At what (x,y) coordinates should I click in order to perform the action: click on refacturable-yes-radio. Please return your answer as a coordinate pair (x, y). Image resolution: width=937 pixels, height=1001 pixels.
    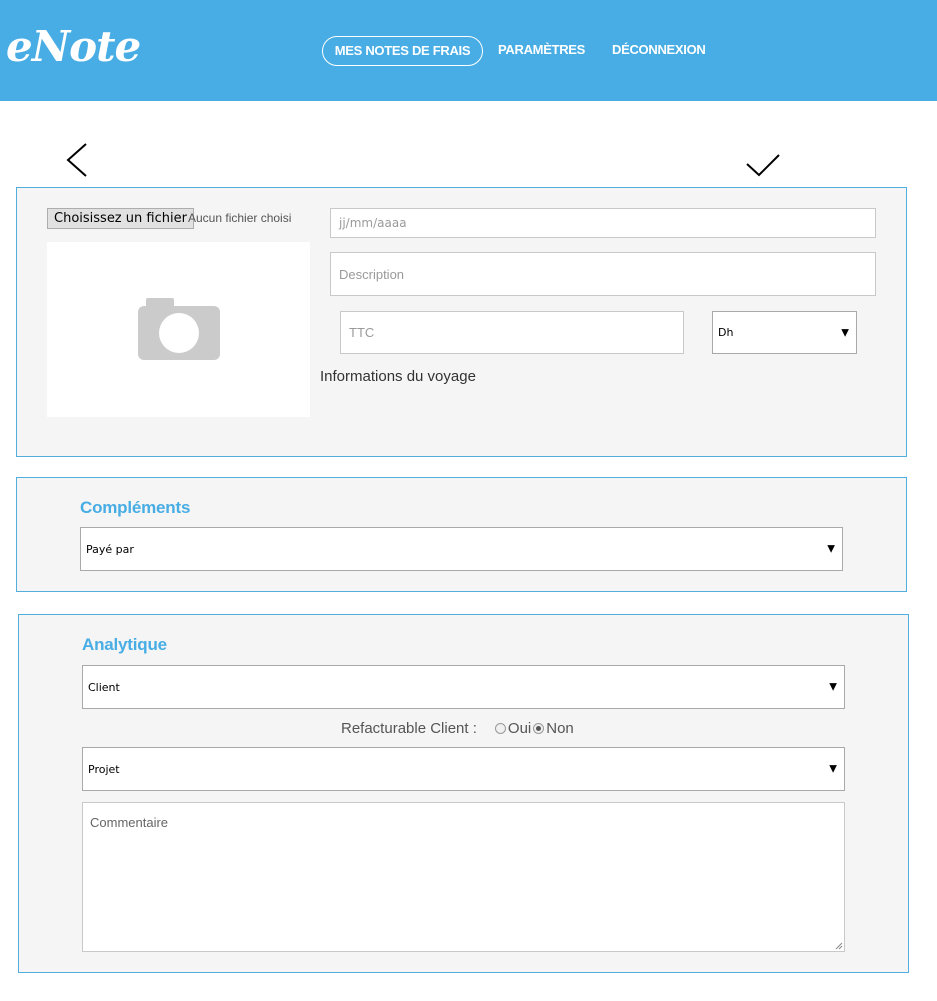
    Looking at the image, I should click on (500, 728).